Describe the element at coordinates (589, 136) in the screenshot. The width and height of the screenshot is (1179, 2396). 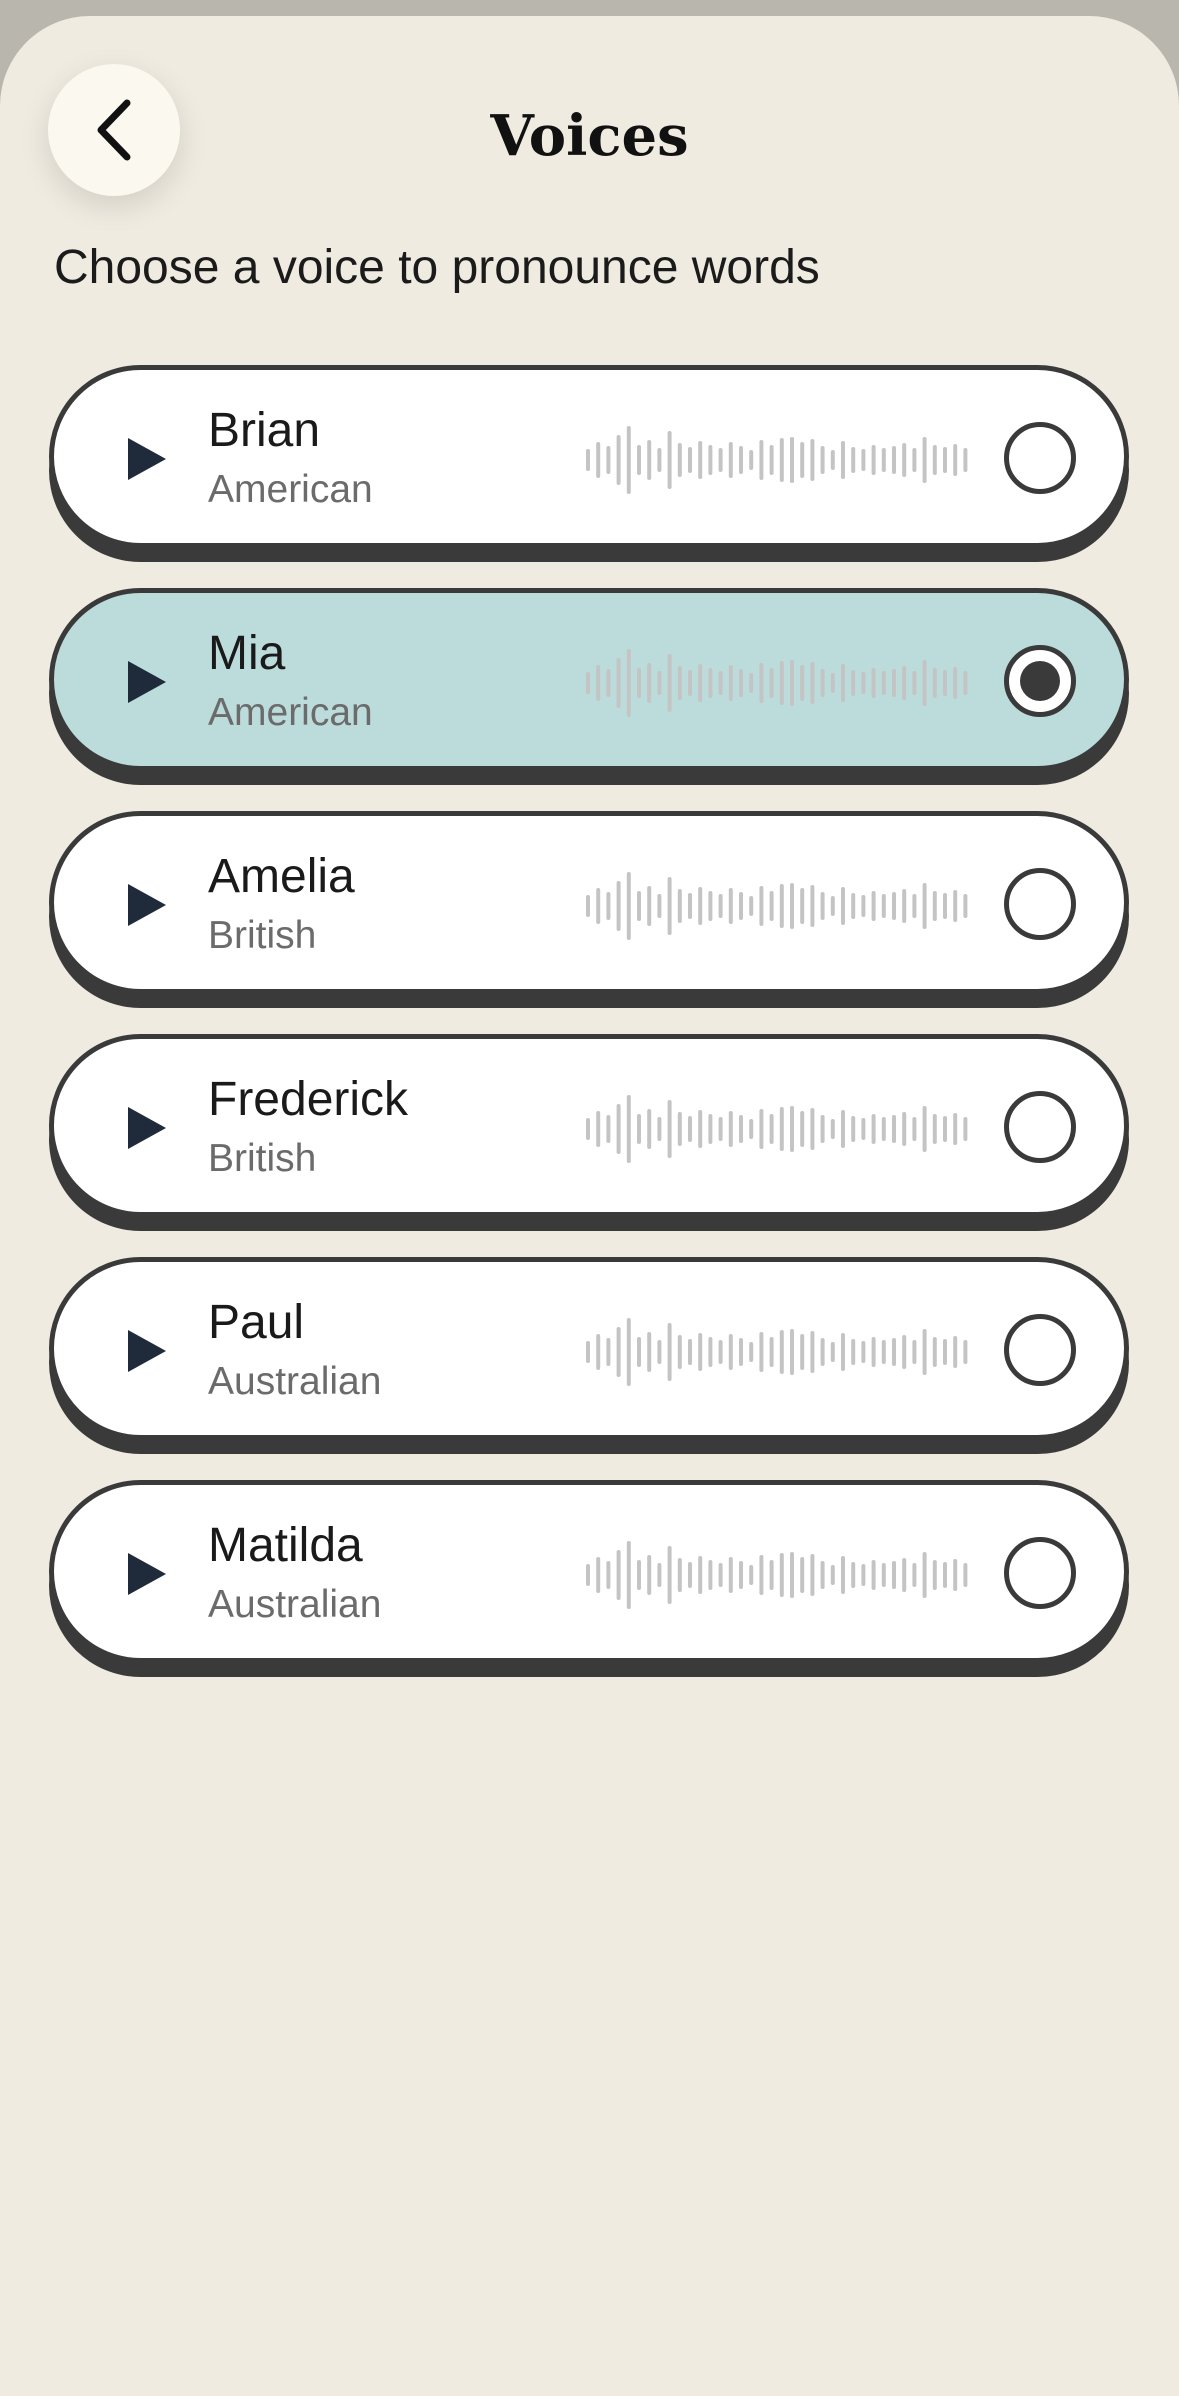
I see `page-title: Voices` at that location.